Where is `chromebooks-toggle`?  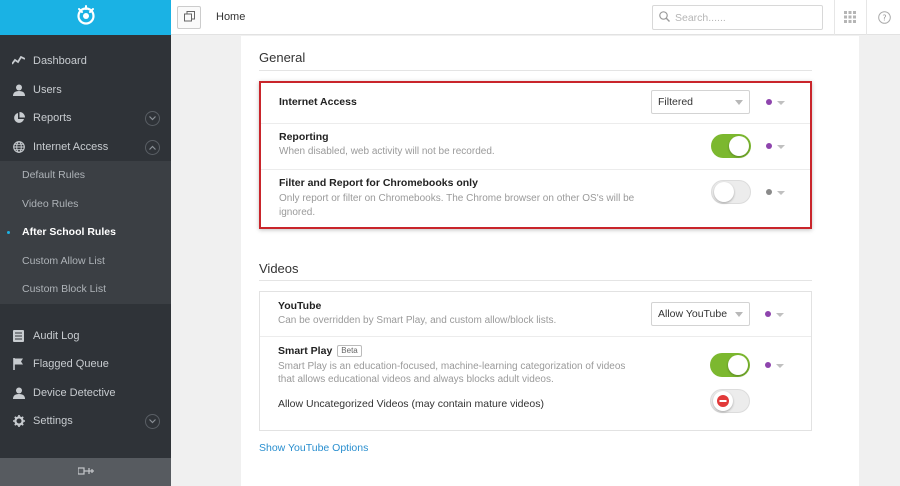 chromebooks-toggle is located at coordinates (731, 192).